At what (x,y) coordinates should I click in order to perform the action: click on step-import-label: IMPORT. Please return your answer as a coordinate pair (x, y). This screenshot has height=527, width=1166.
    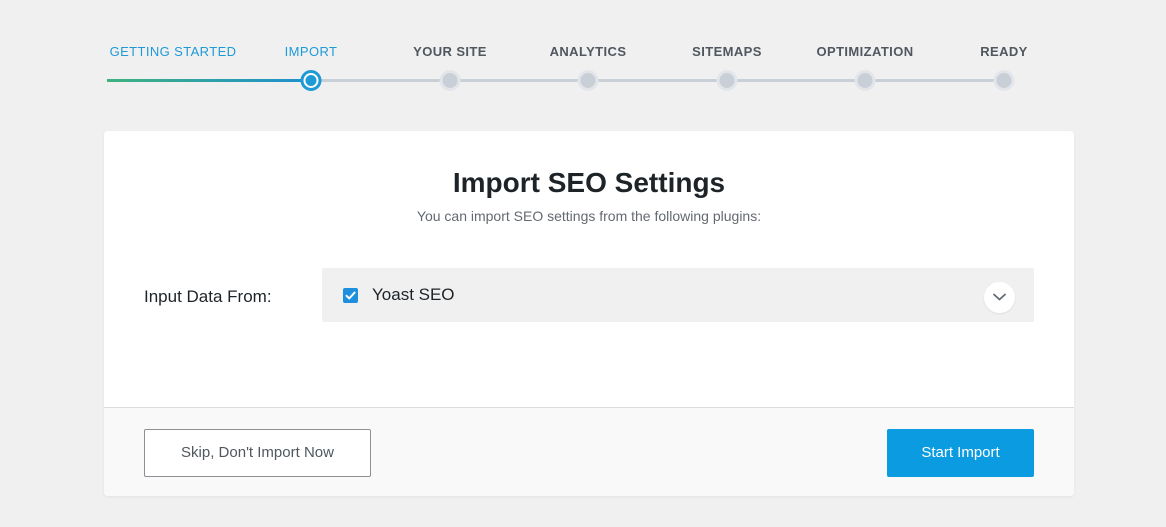
    Looking at the image, I should click on (311, 51).